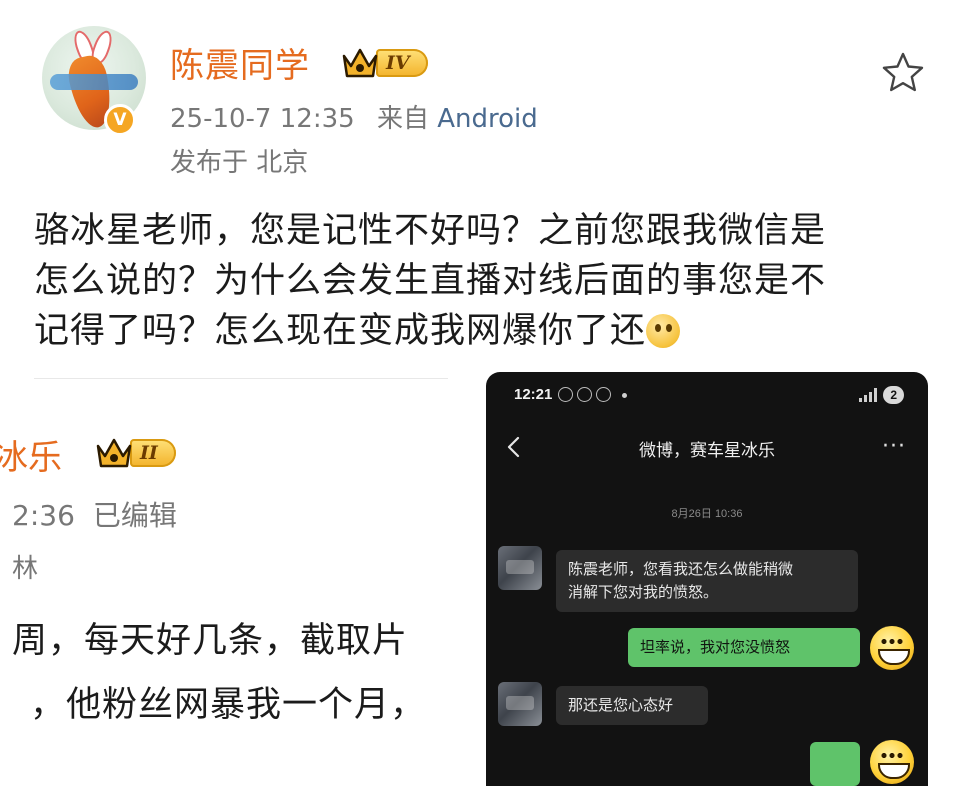 The image size is (960, 786). What do you see at coordinates (894, 446) in the screenshot?
I see `more-icon: ···` at bounding box center [894, 446].